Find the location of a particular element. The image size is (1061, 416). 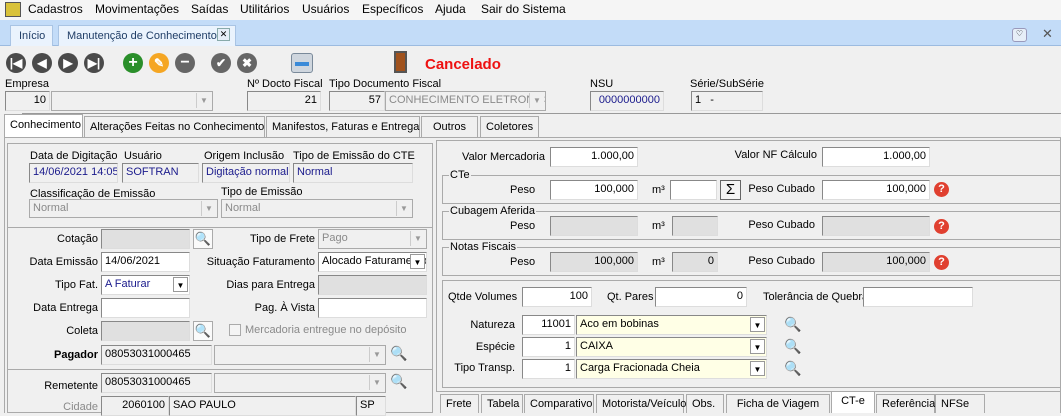

tolerancia-field is located at coordinates (918, 297).